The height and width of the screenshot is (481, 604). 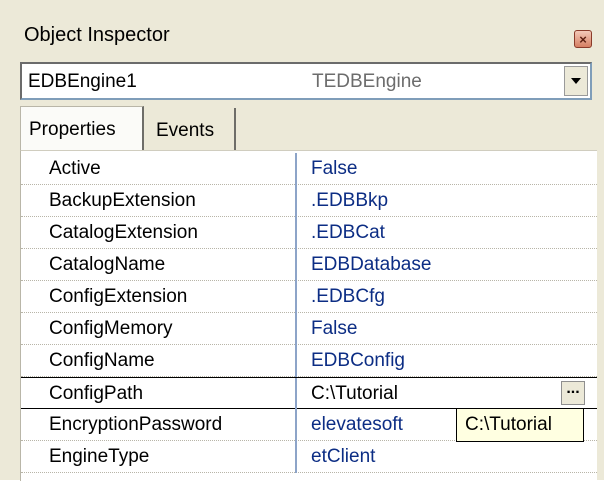 I want to click on property-row-enginetype: EngineType etClient, so click(x=309, y=457).